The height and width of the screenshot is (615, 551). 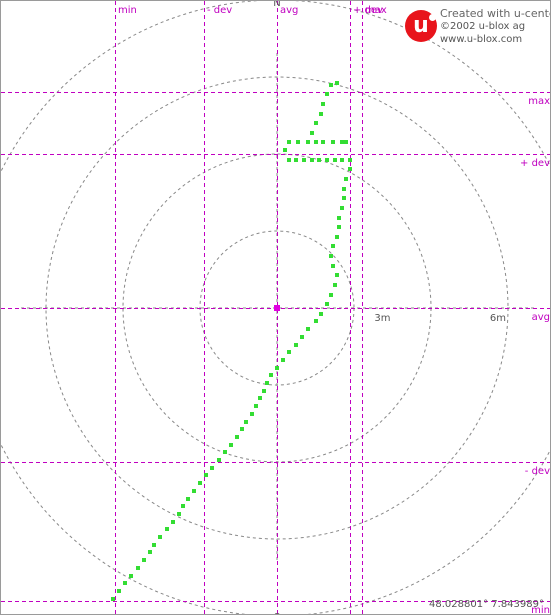 What do you see at coordinates (486, 604) in the screenshot?
I see `coordinates-readout: 48.028801° 7.843989°` at bounding box center [486, 604].